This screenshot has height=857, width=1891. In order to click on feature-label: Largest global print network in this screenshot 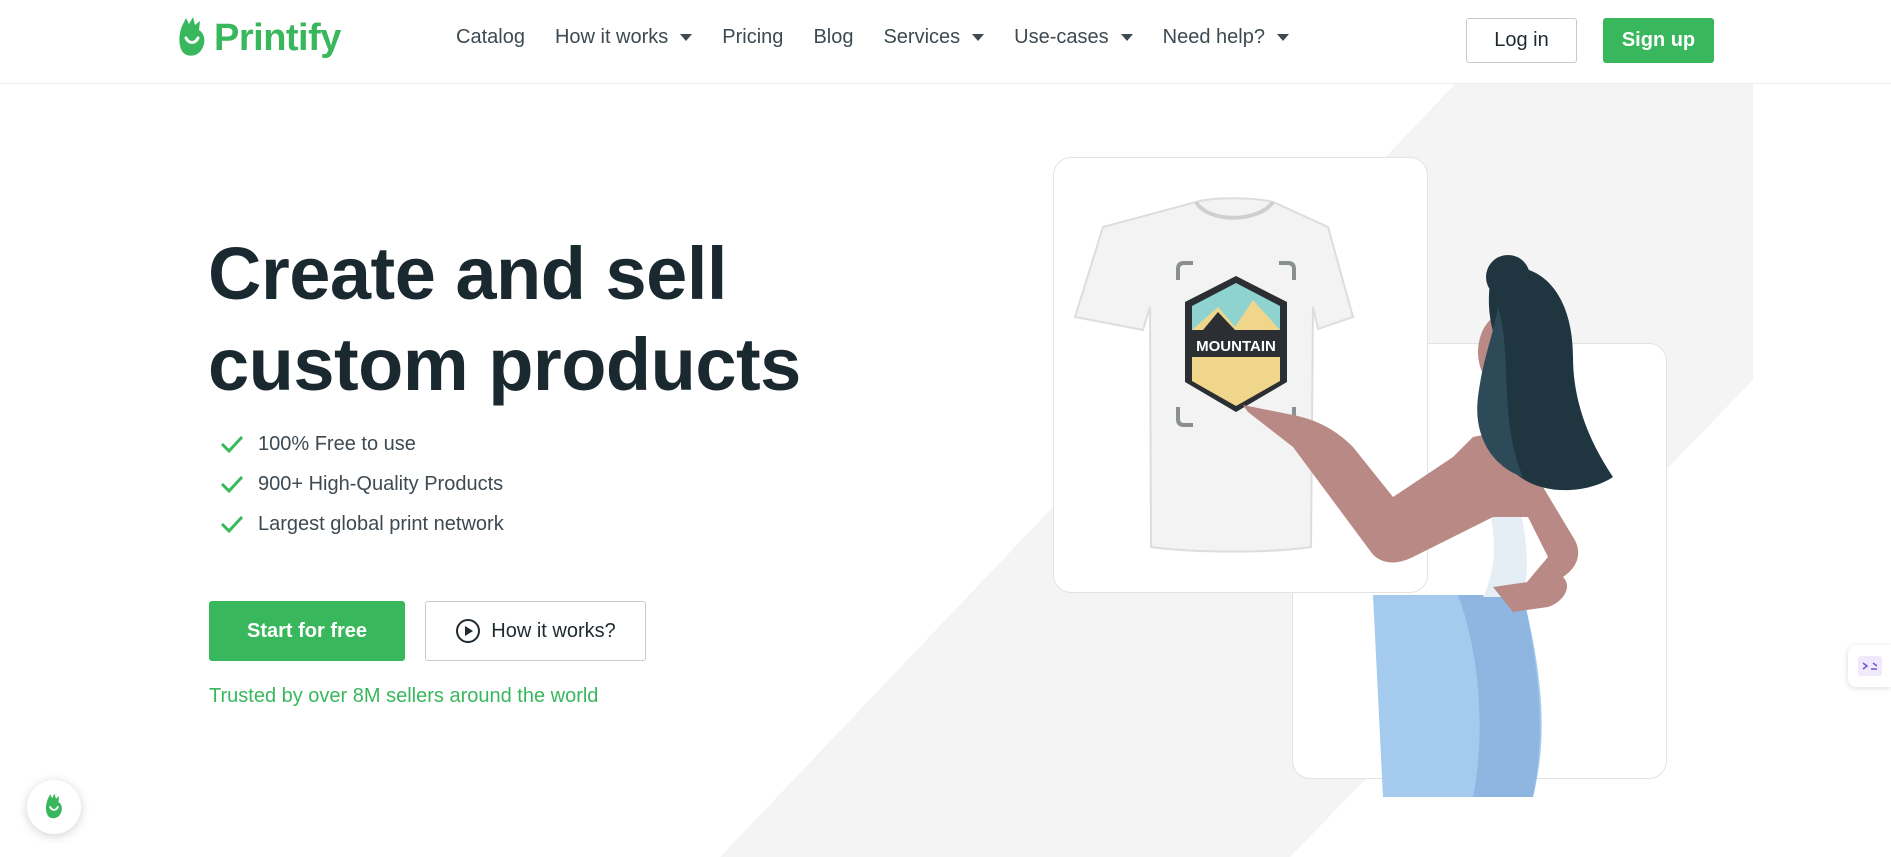, I will do `click(381, 523)`.